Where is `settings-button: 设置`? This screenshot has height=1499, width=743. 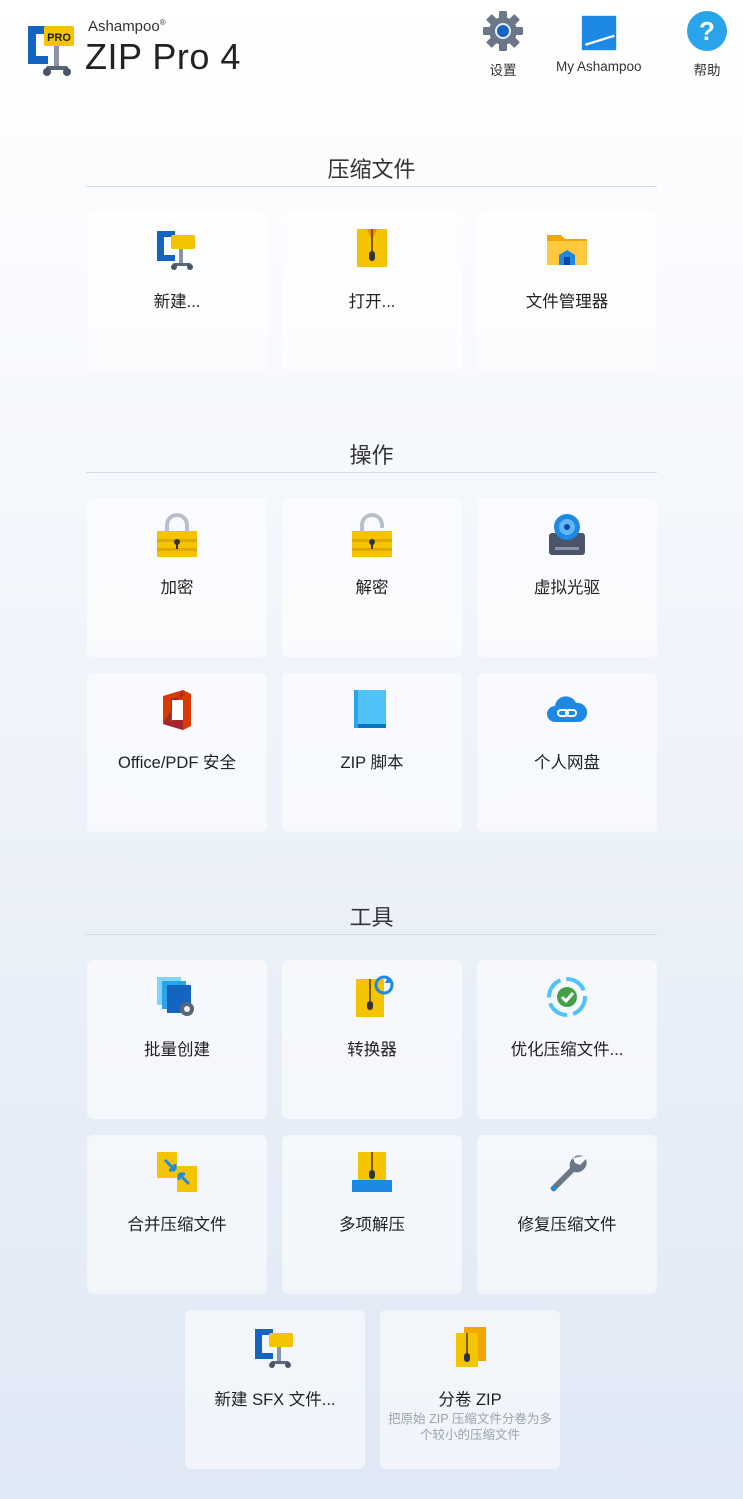
settings-button: 设置 is located at coordinates (503, 44).